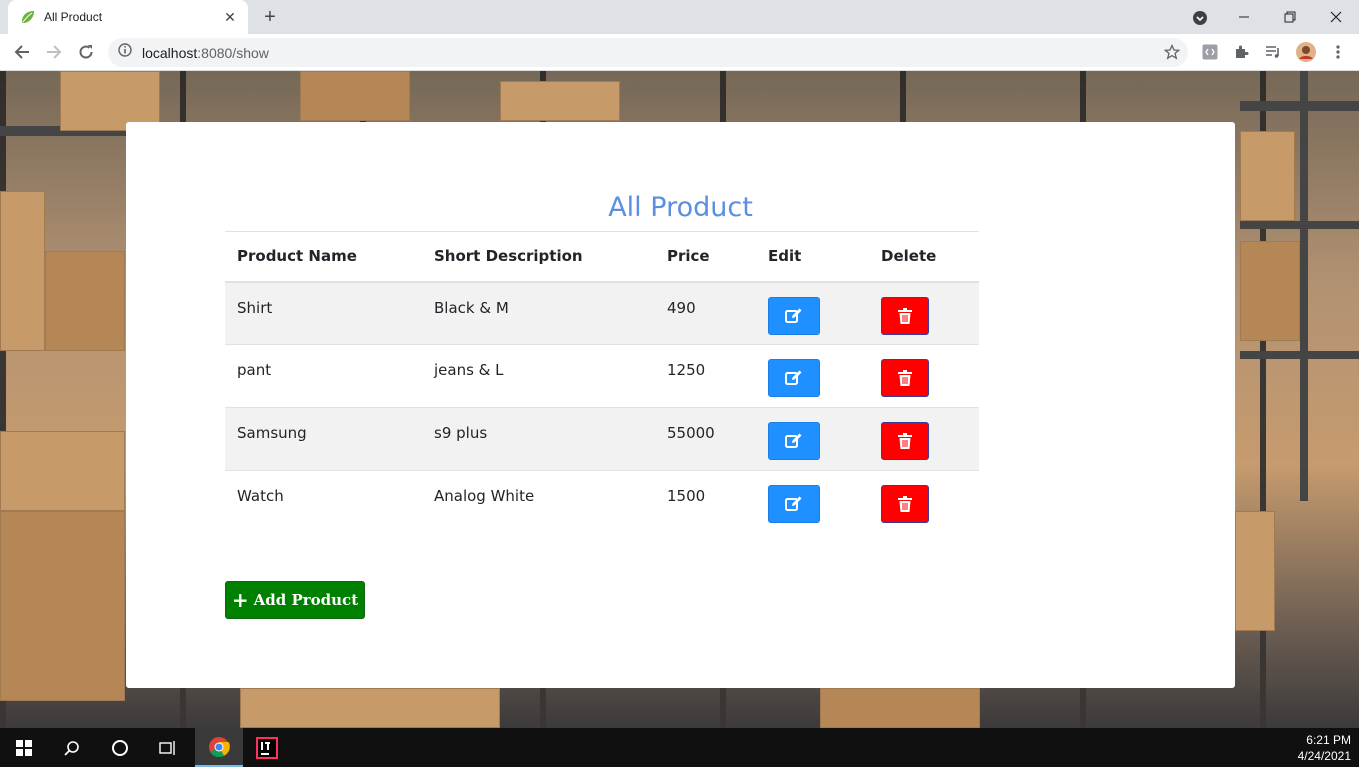 The height and width of the screenshot is (767, 1359). I want to click on url-text: localhost:8080/show, so click(205, 53).